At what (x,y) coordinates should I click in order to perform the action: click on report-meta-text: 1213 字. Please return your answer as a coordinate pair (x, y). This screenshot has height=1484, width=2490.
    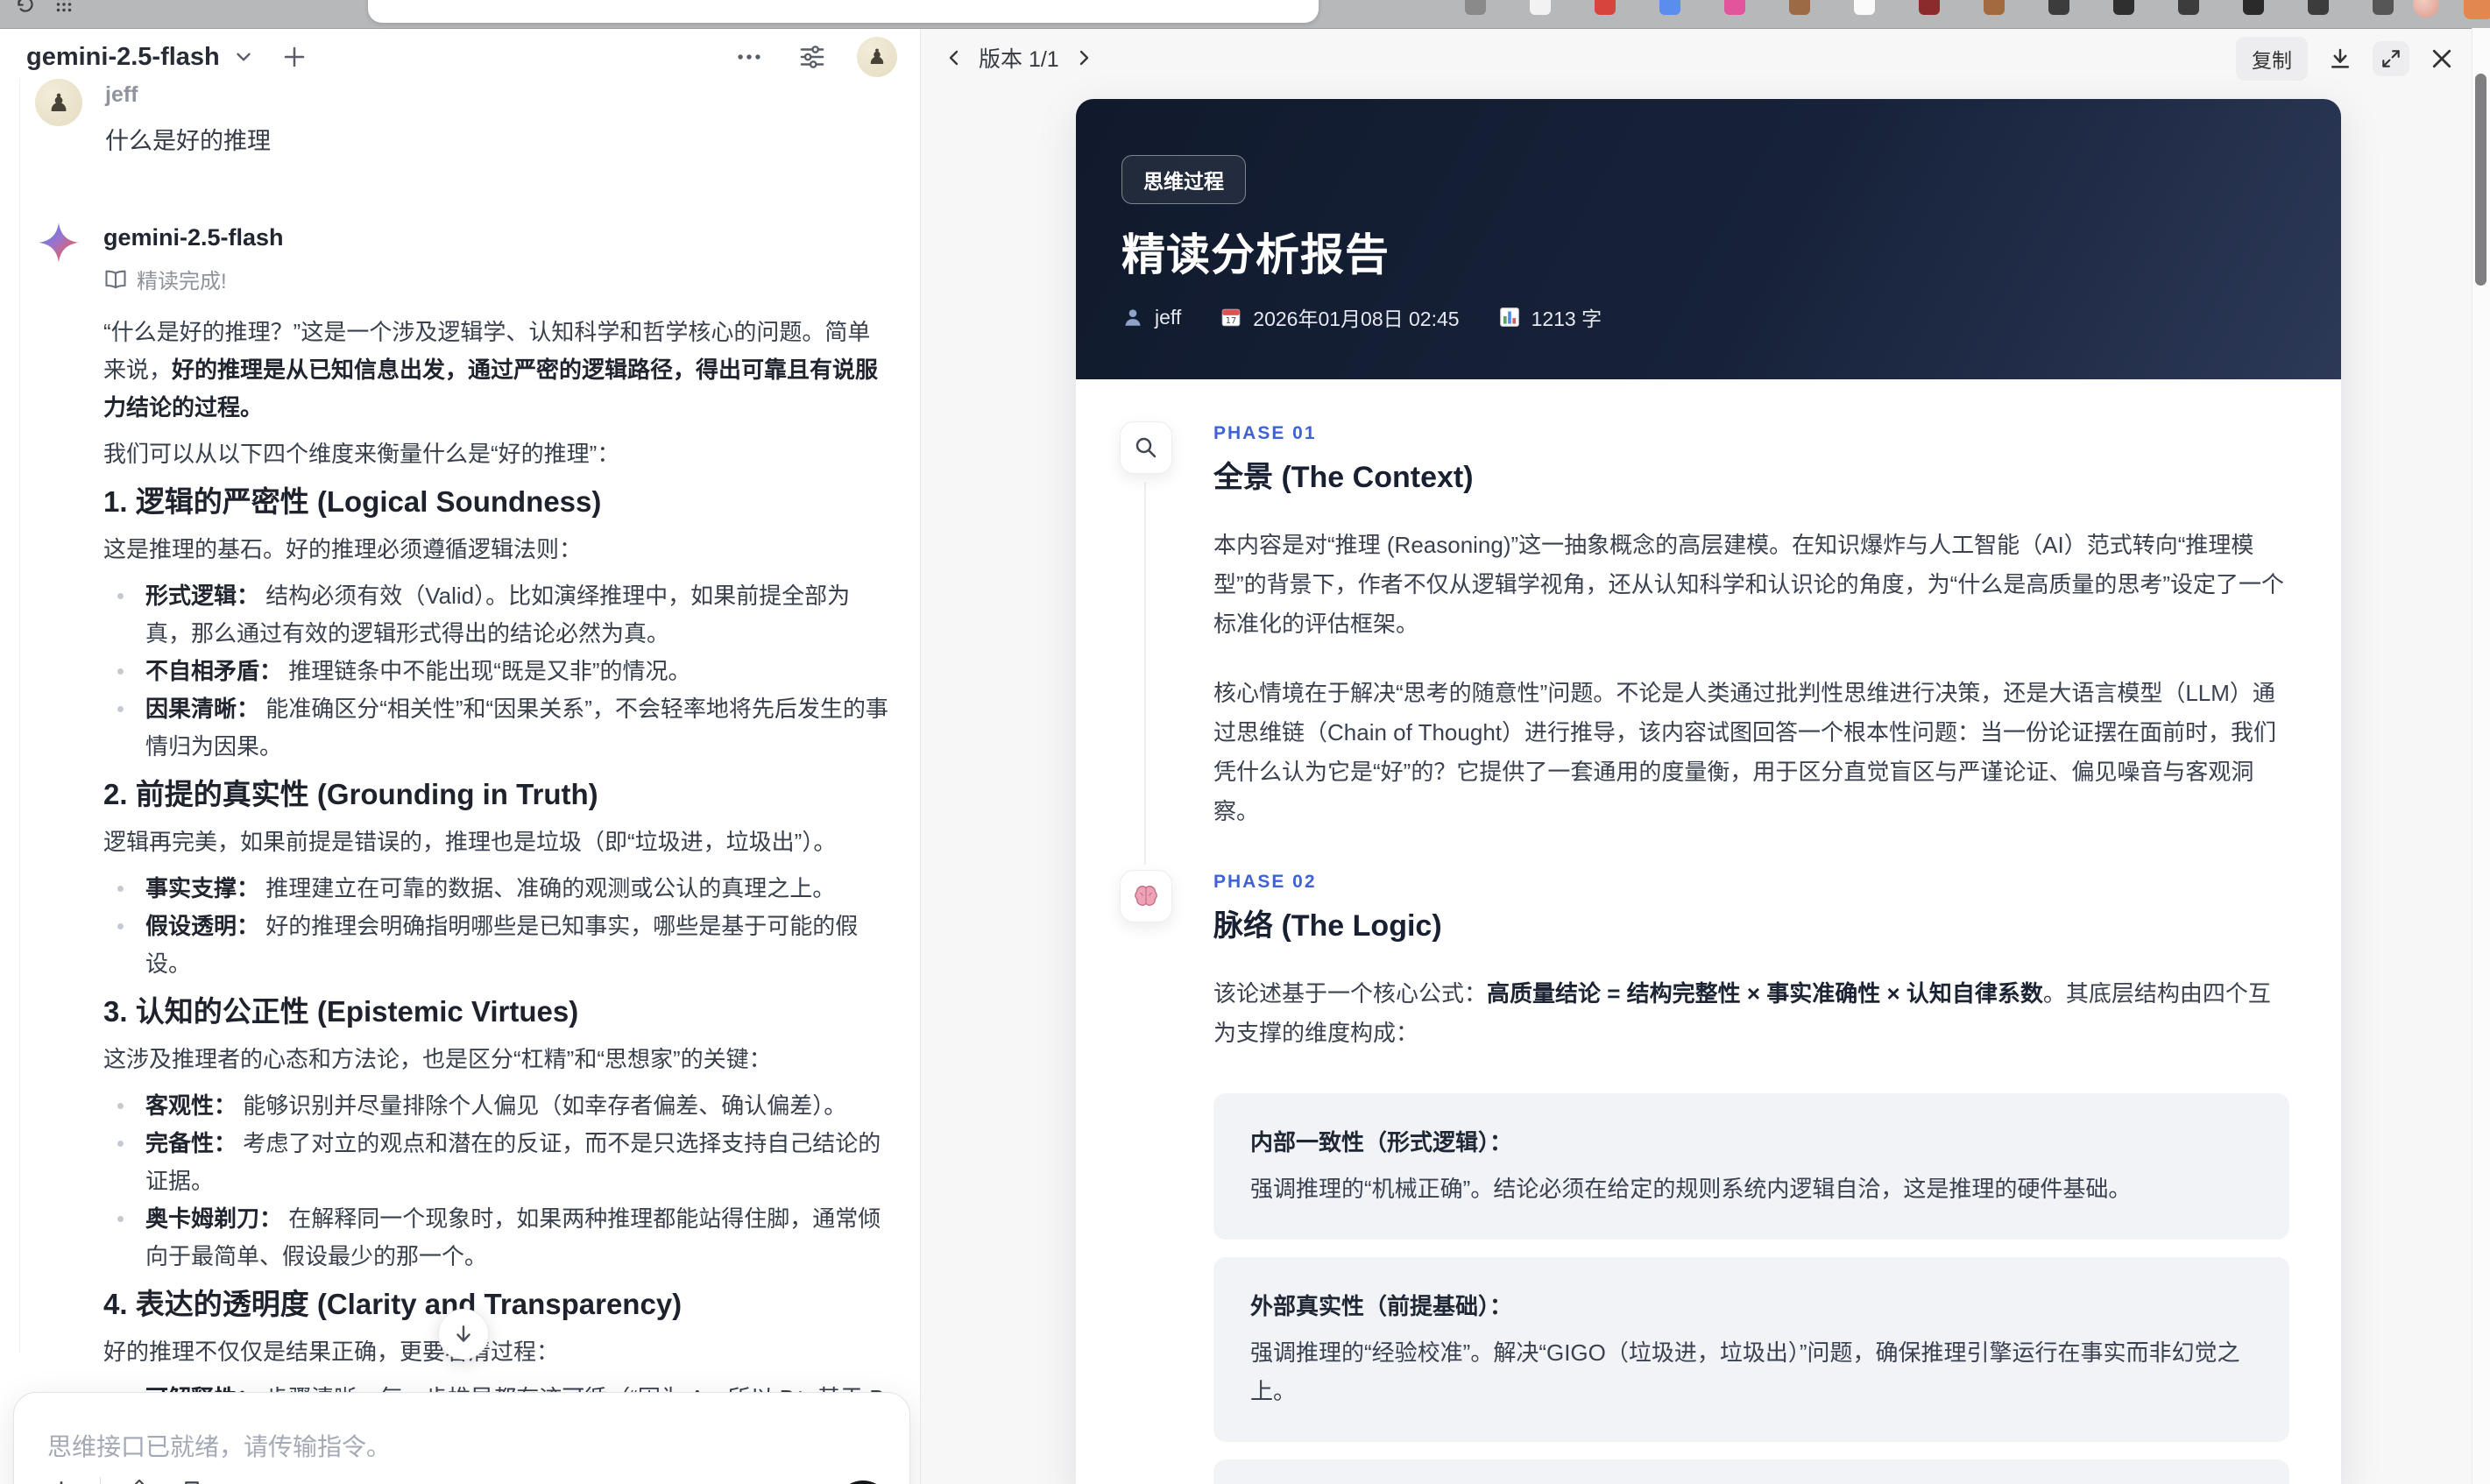
    Looking at the image, I should click on (1567, 319).